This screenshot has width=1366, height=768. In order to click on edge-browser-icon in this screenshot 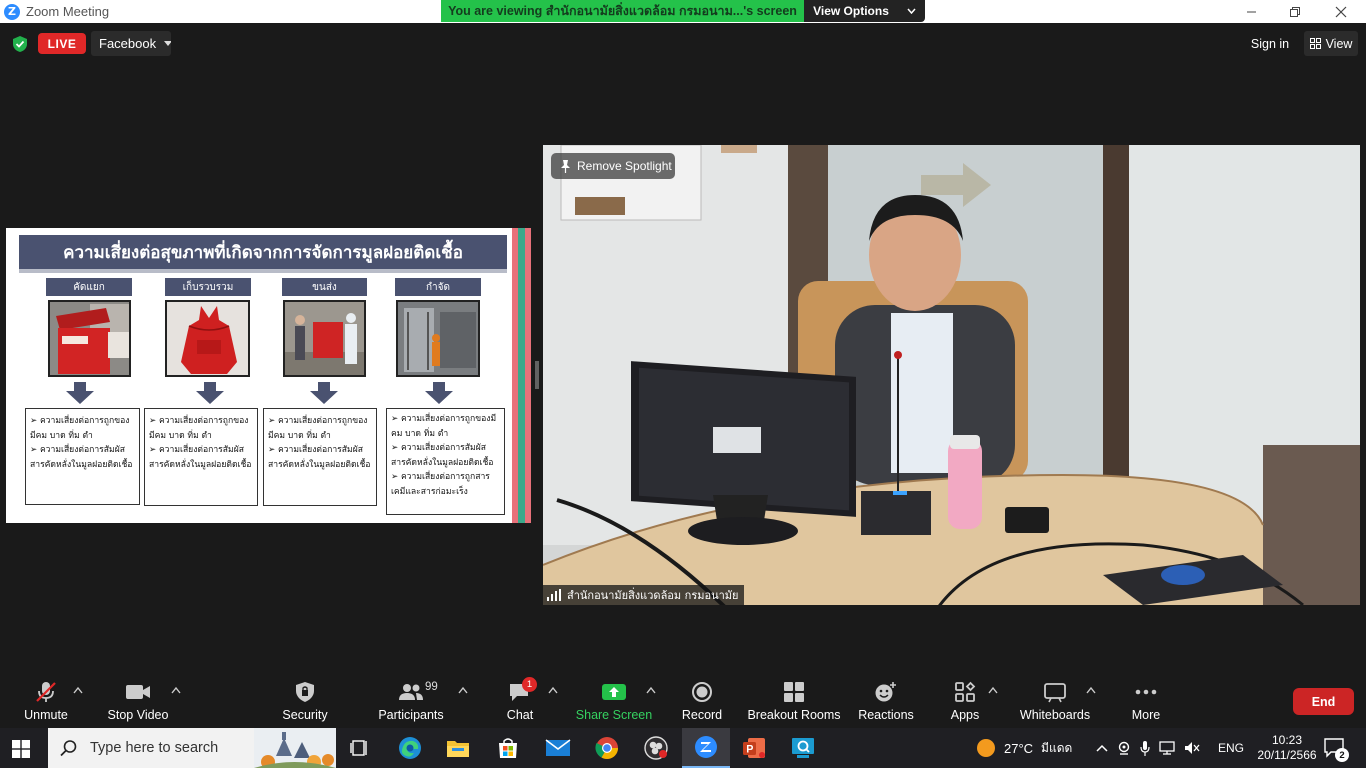, I will do `click(410, 748)`.